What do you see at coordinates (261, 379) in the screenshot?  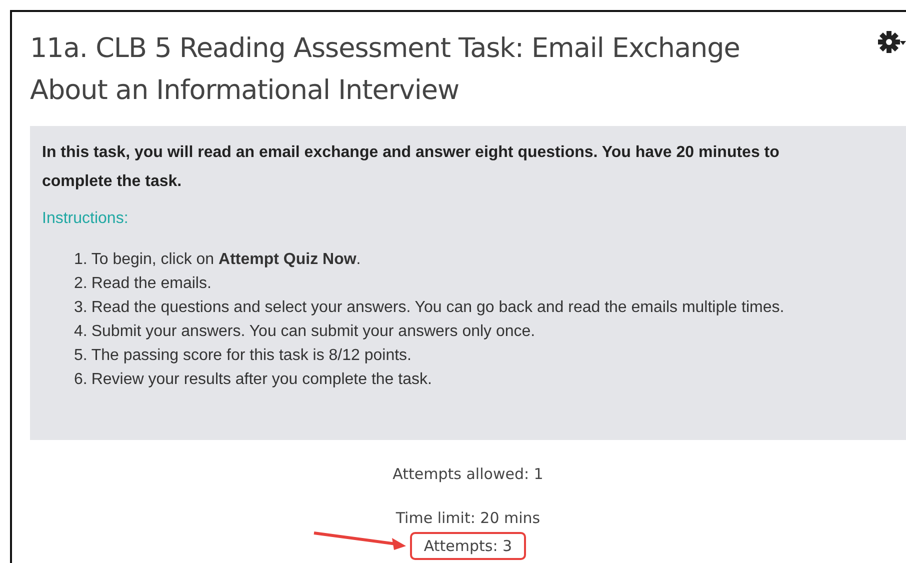 I see `step-text: Review your results after you complete the task.` at bounding box center [261, 379].